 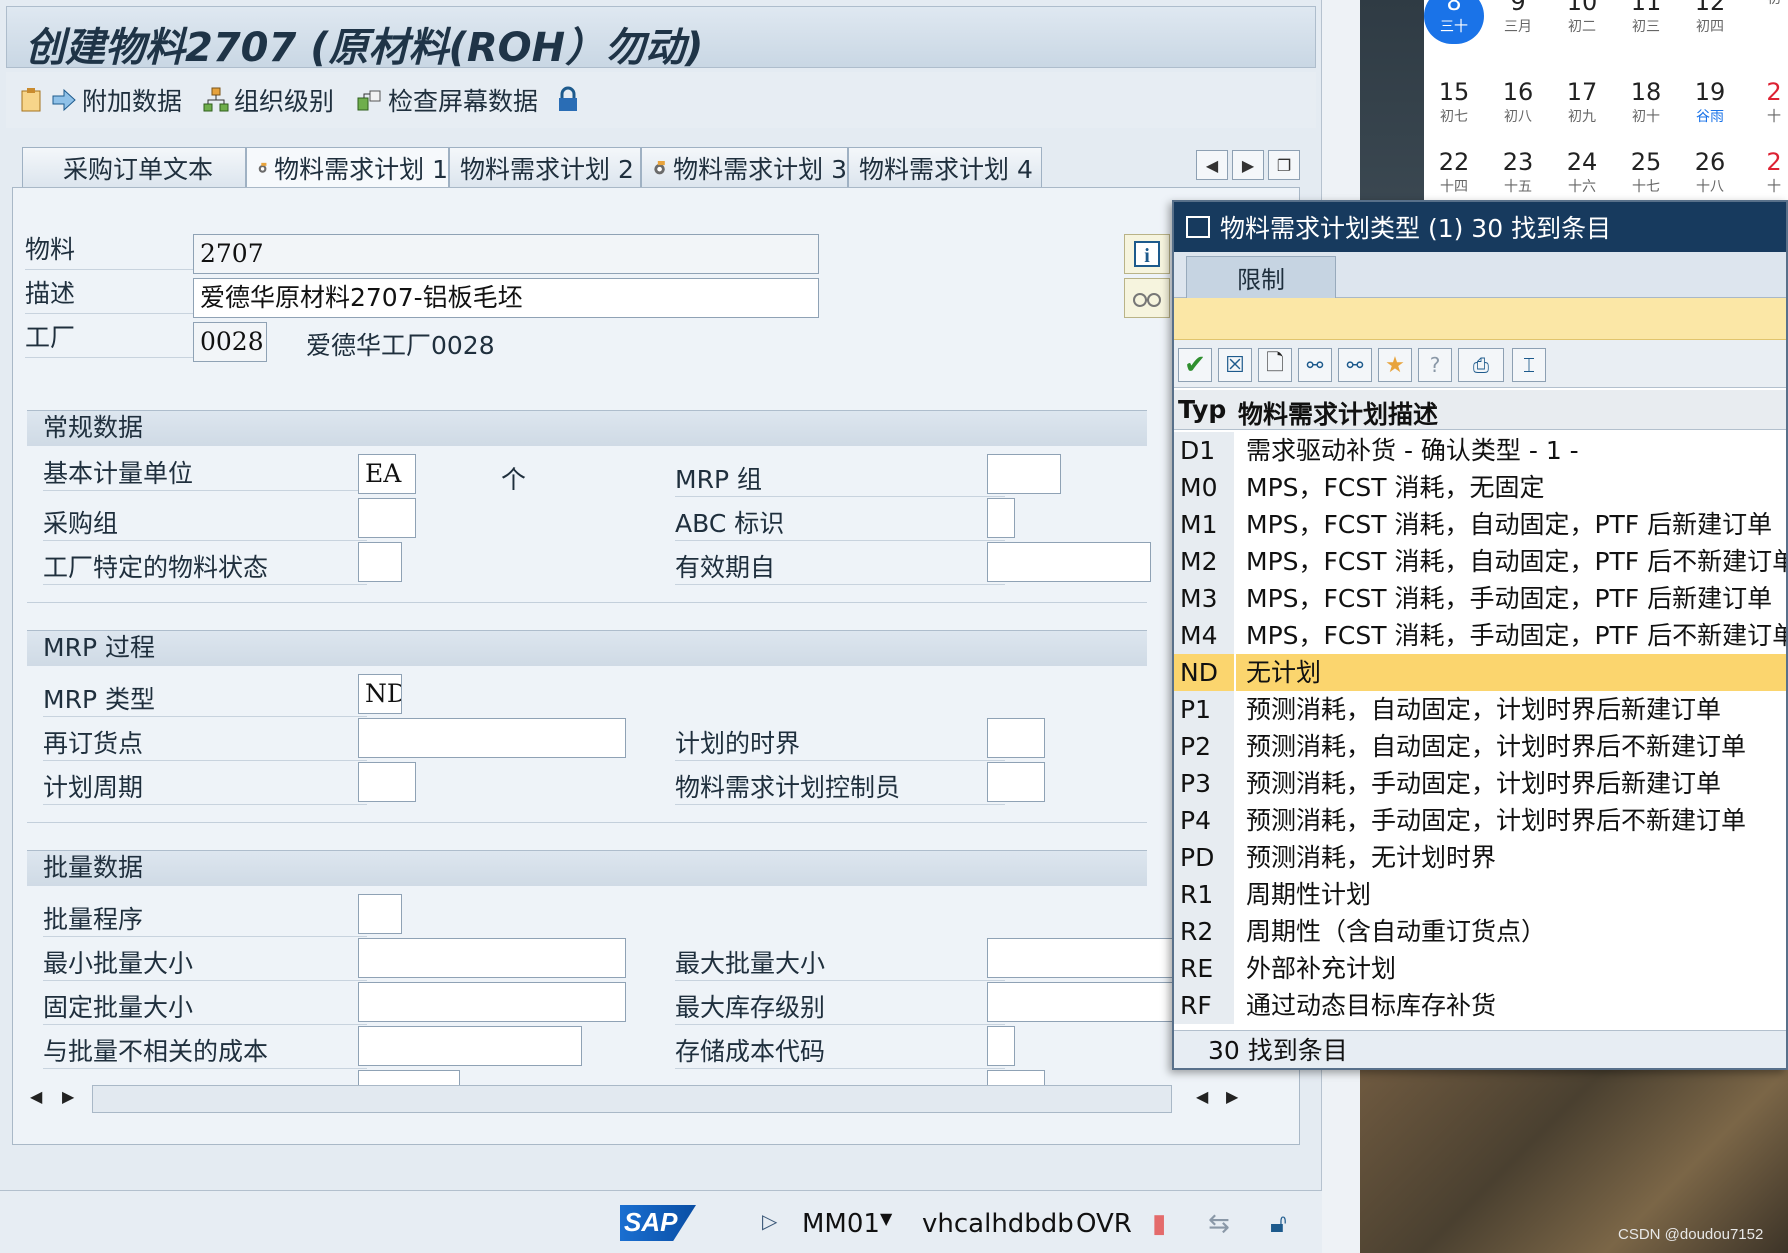 I want to click on org-levels-button: 组织级别, so click(x=268, y=100).